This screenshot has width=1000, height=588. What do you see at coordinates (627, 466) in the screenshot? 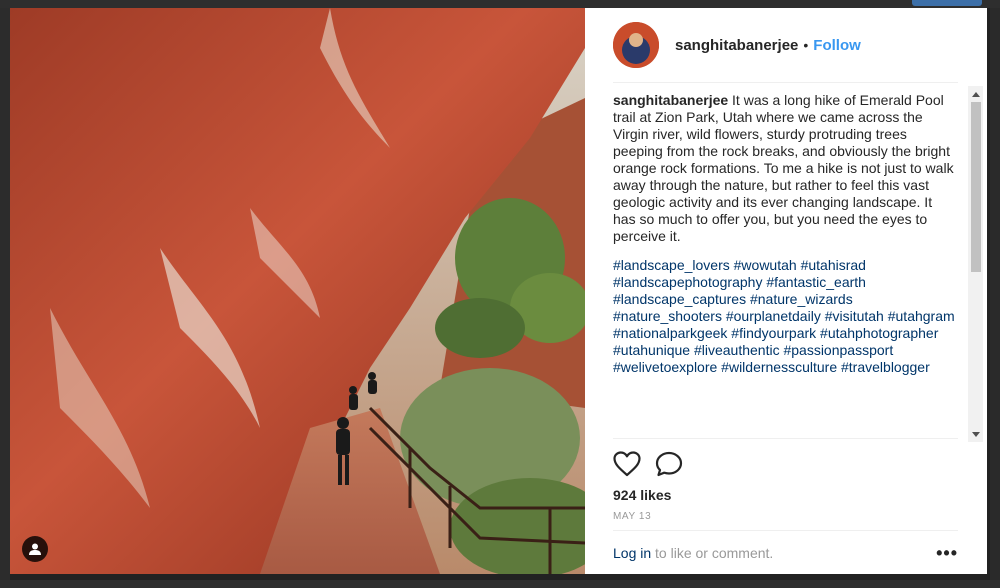
I see `heart-icon` at bounding box center [627, 466].